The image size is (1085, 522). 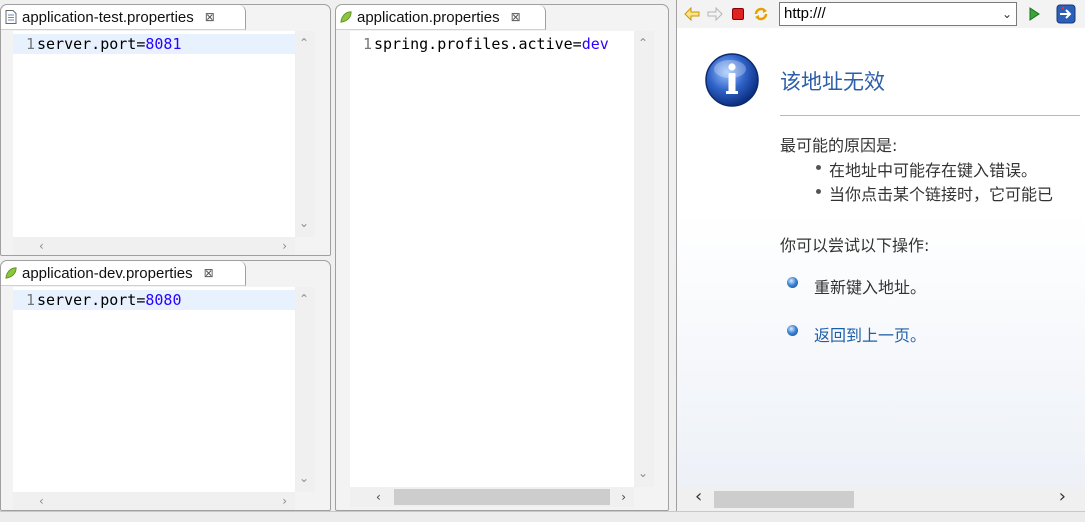 What do you see at coordinates (881, 499) in the screenshot?
I see `browser-horizontal-scrollbar: ‹ ›` at bounding box center [881, 499].